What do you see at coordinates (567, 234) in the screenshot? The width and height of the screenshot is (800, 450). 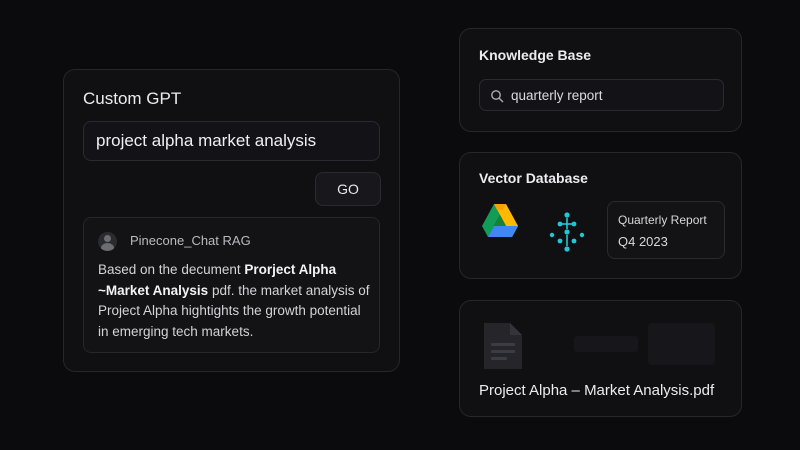 I see `pinecone-icon` at bounding box center [567, 234].